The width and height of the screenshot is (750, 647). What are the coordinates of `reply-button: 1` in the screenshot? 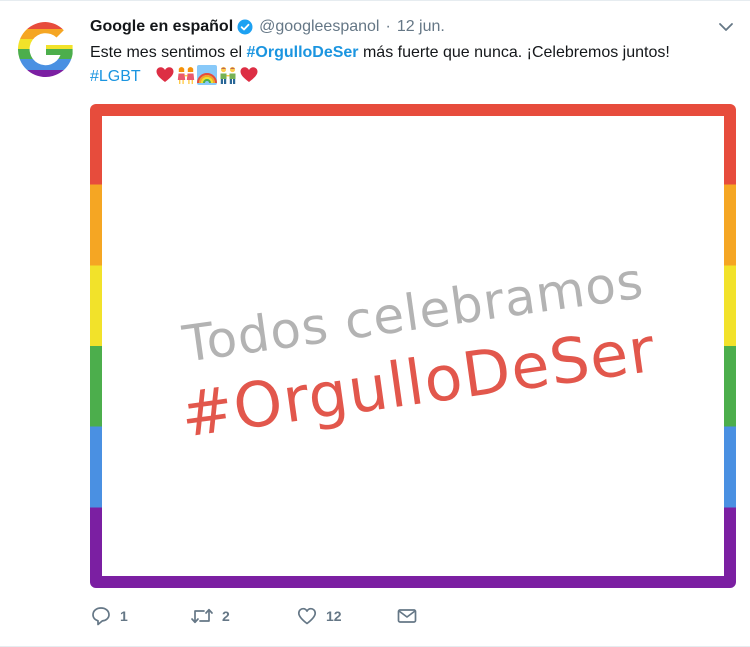 It's located at (109, 616).